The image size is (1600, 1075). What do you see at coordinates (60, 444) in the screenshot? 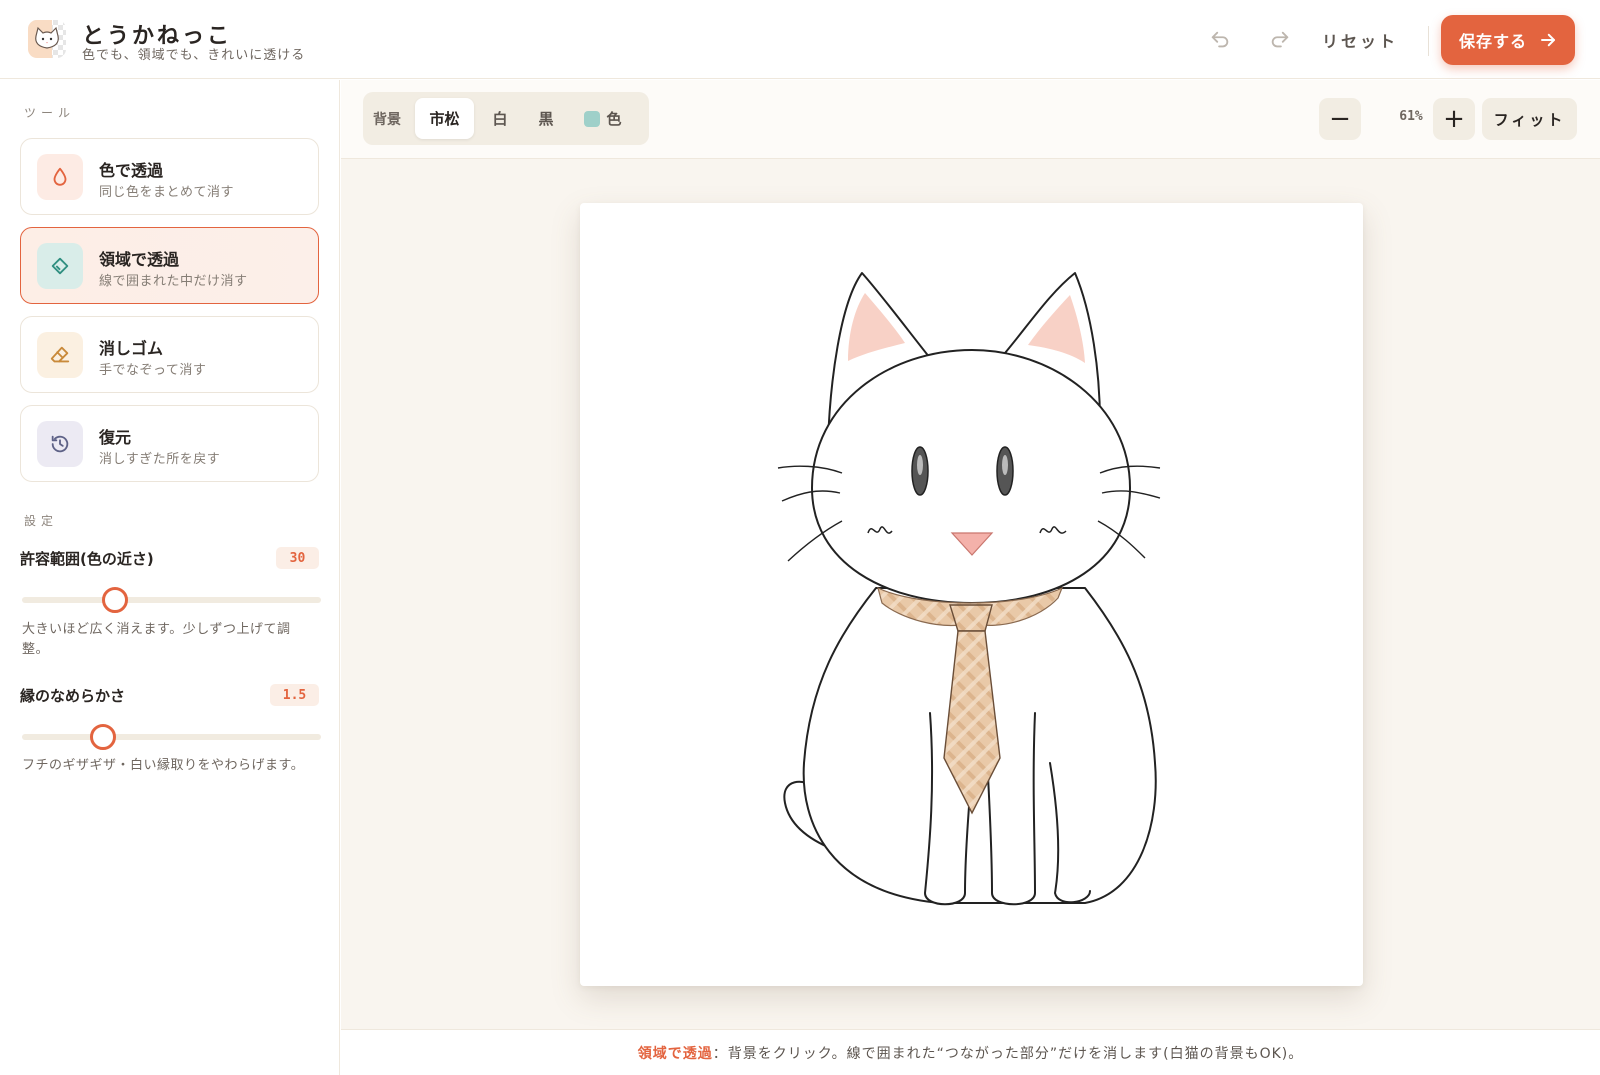
I see `history-icon` at bounding box center [60, 444].